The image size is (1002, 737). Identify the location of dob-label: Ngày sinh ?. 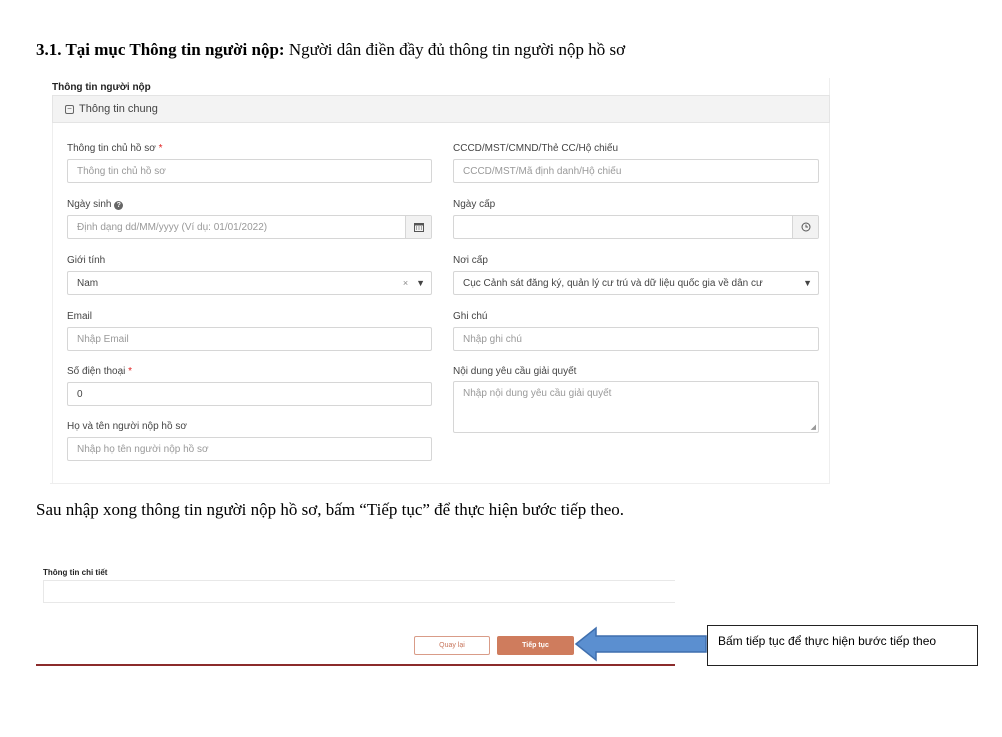
(95, 204).